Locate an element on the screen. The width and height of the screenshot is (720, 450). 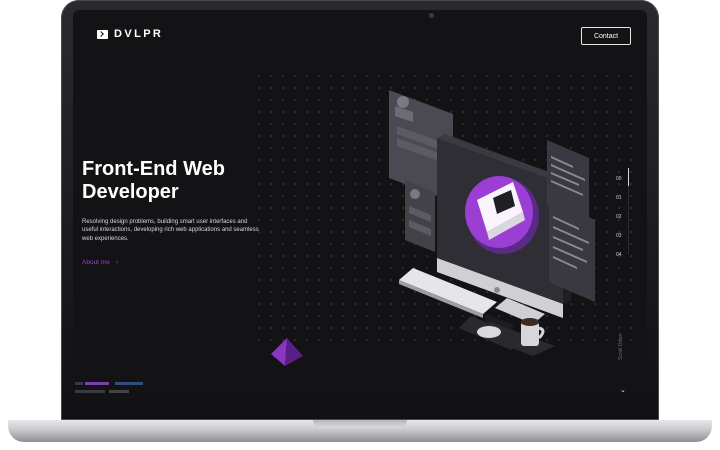
logo-text: DVLPR is located at coordinates (139, 34).